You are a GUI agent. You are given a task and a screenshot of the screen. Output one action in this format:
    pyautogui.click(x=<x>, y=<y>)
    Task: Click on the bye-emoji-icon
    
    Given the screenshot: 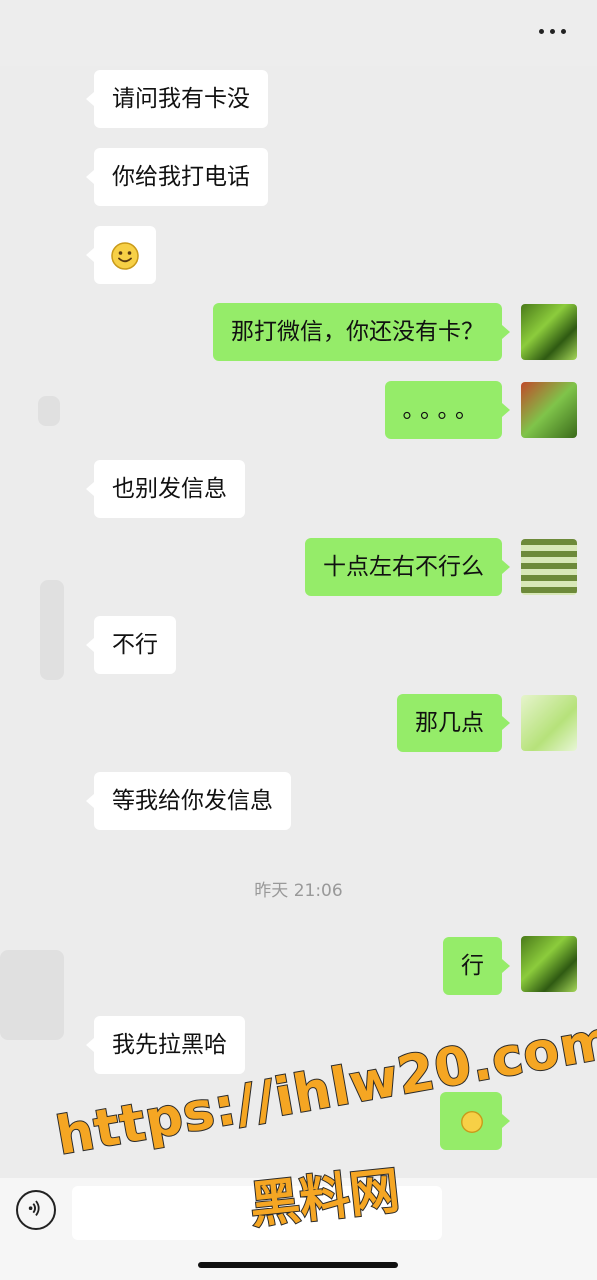 What is the action you would take?
    pyautogui.click(x=472, y=1121)
    